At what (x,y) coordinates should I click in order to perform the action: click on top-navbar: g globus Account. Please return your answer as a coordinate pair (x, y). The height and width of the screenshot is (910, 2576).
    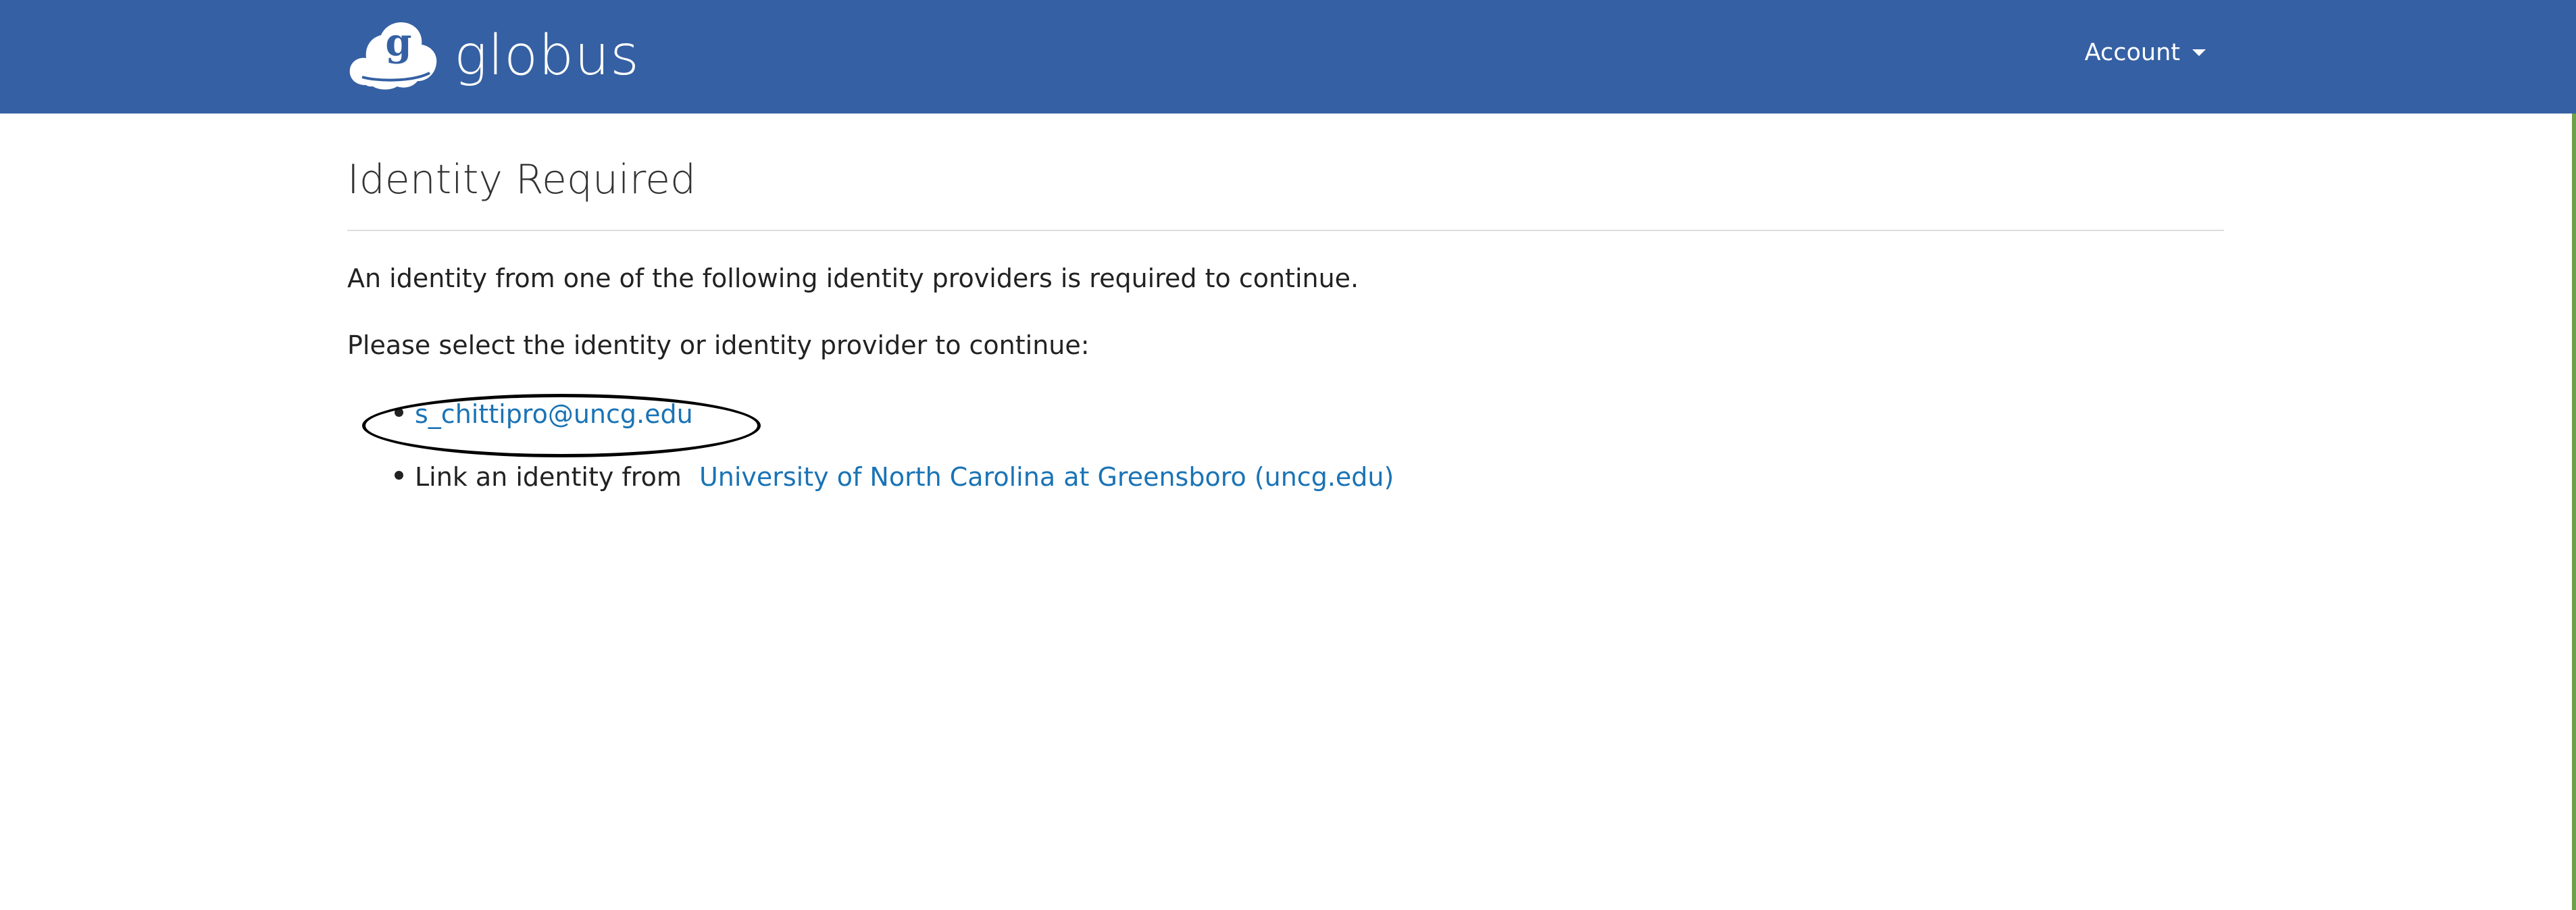
    Looking at the image, I should click on (1288, 57).